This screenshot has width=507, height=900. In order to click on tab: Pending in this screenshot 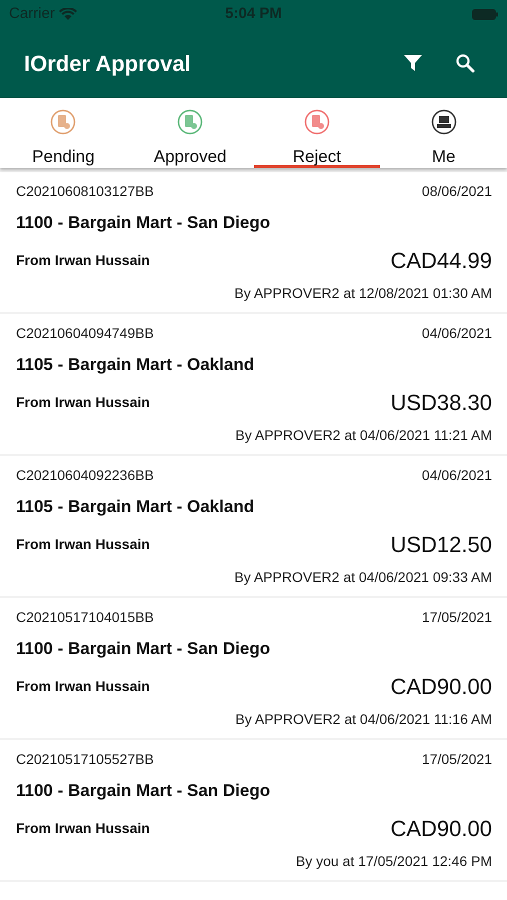, I will do `click(63, 156)`.